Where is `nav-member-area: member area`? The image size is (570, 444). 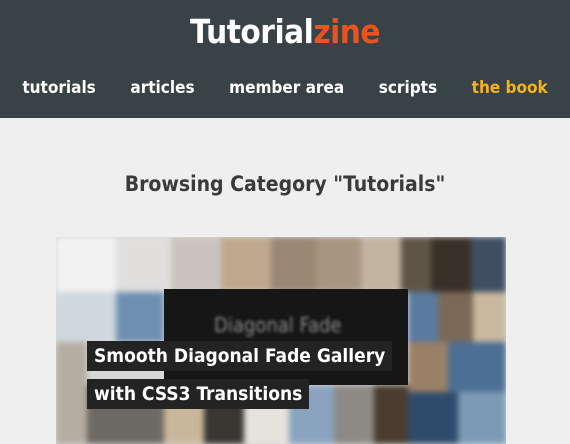 nav-member-area: member area is located at coordinates (286, 88).